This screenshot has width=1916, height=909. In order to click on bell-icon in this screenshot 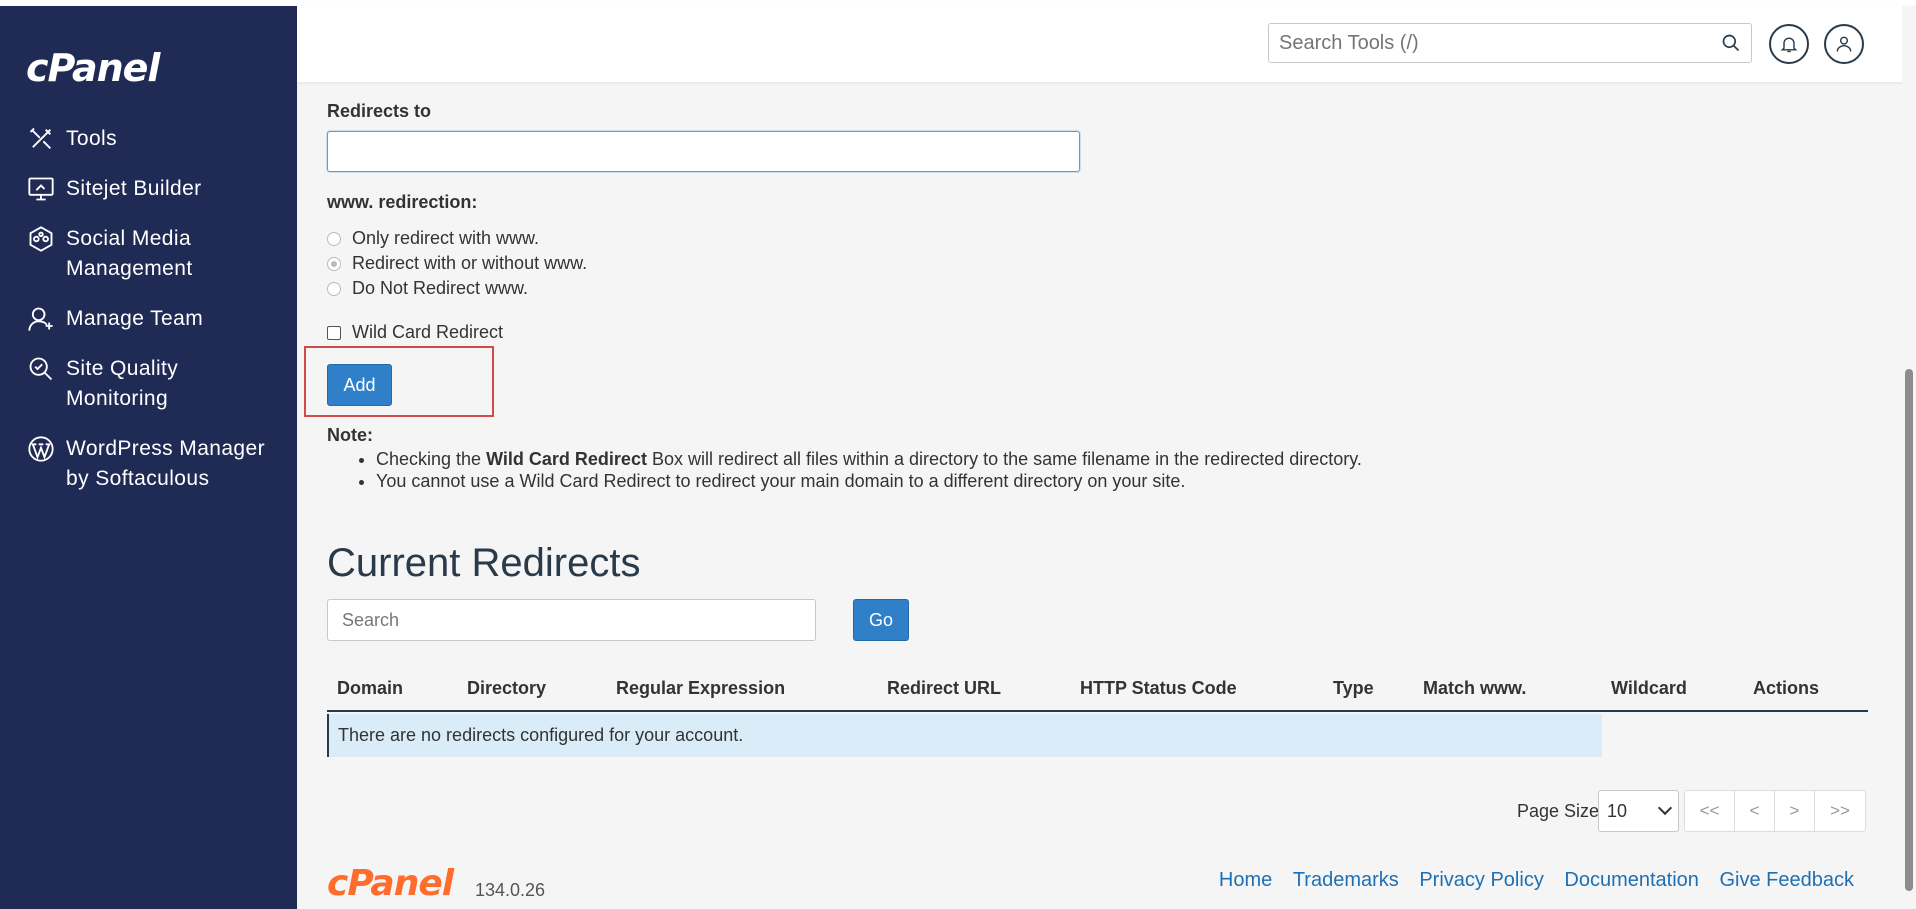, I will do `click(1789, 45)`.